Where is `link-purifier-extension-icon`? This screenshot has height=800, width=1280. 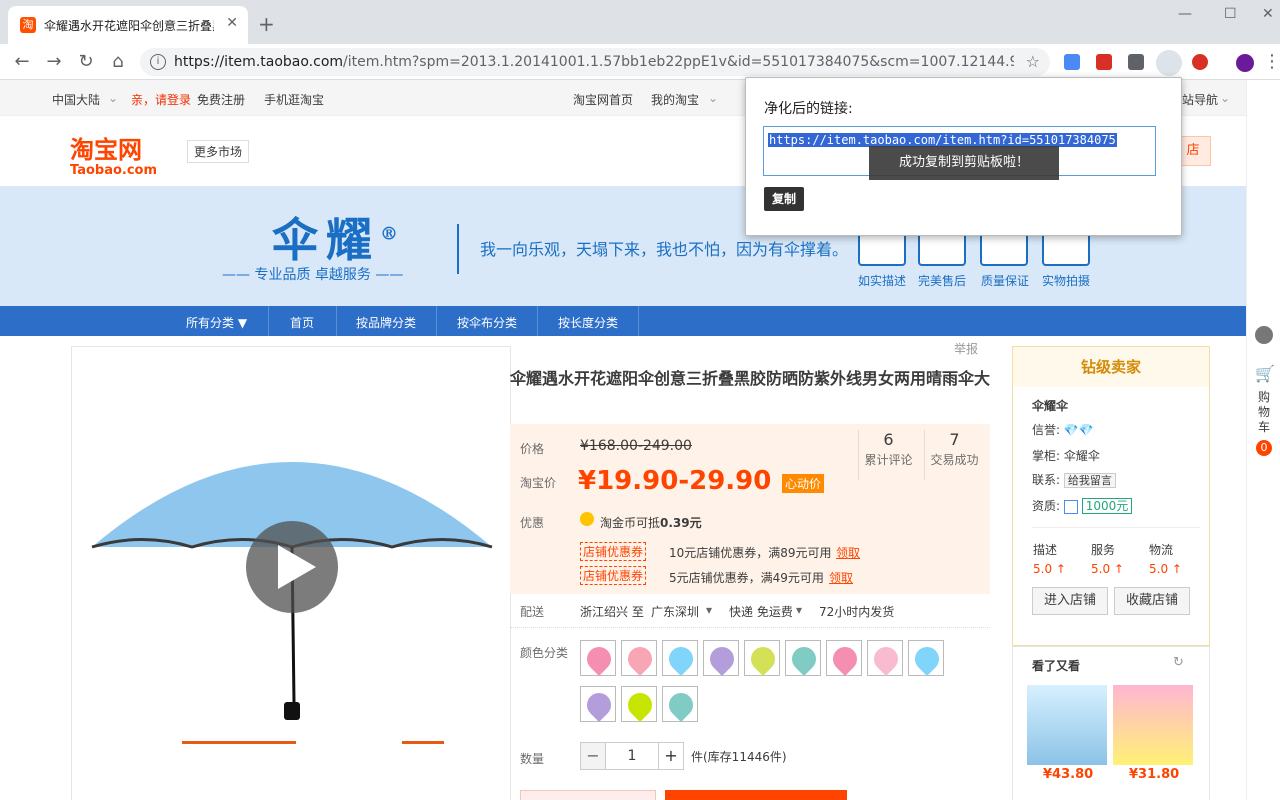 link-purifier-extension-icon is located at coordinates (1169, 63).